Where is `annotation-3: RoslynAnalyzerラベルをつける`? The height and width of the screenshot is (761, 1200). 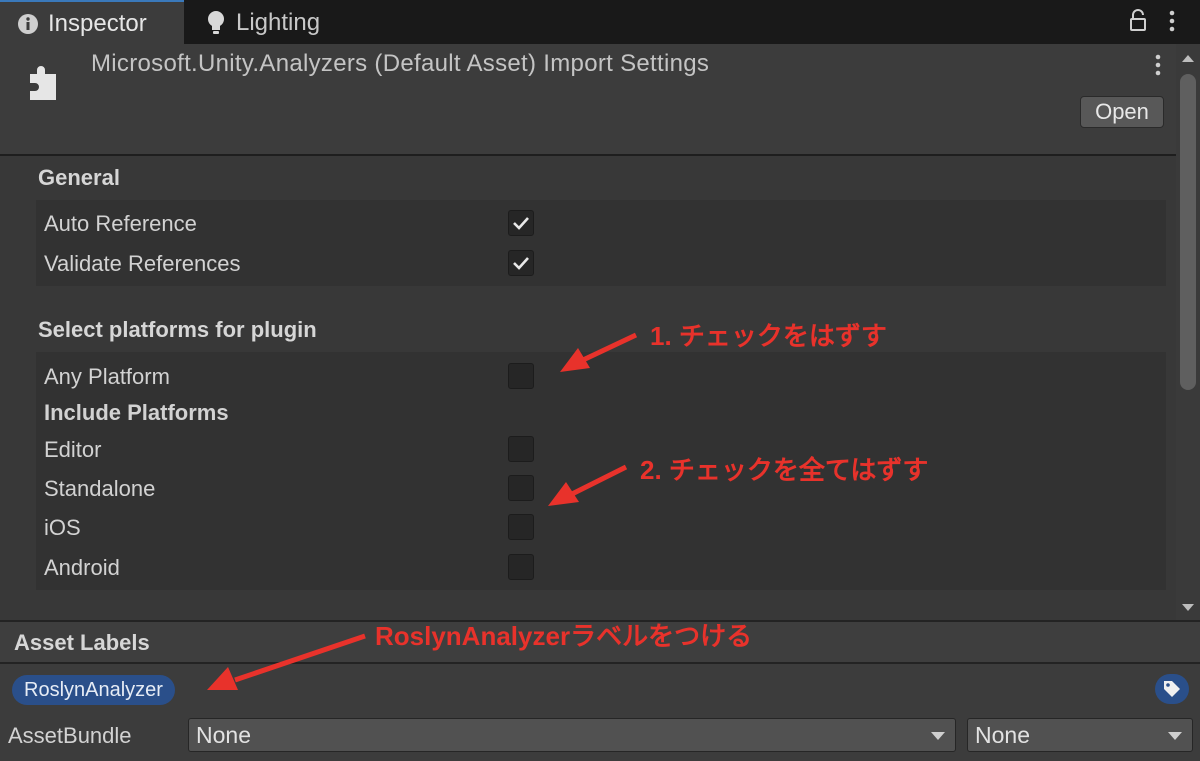 annotation-3: RoslynAnalyzerラベルをつける is located at coordinates (564, 636).